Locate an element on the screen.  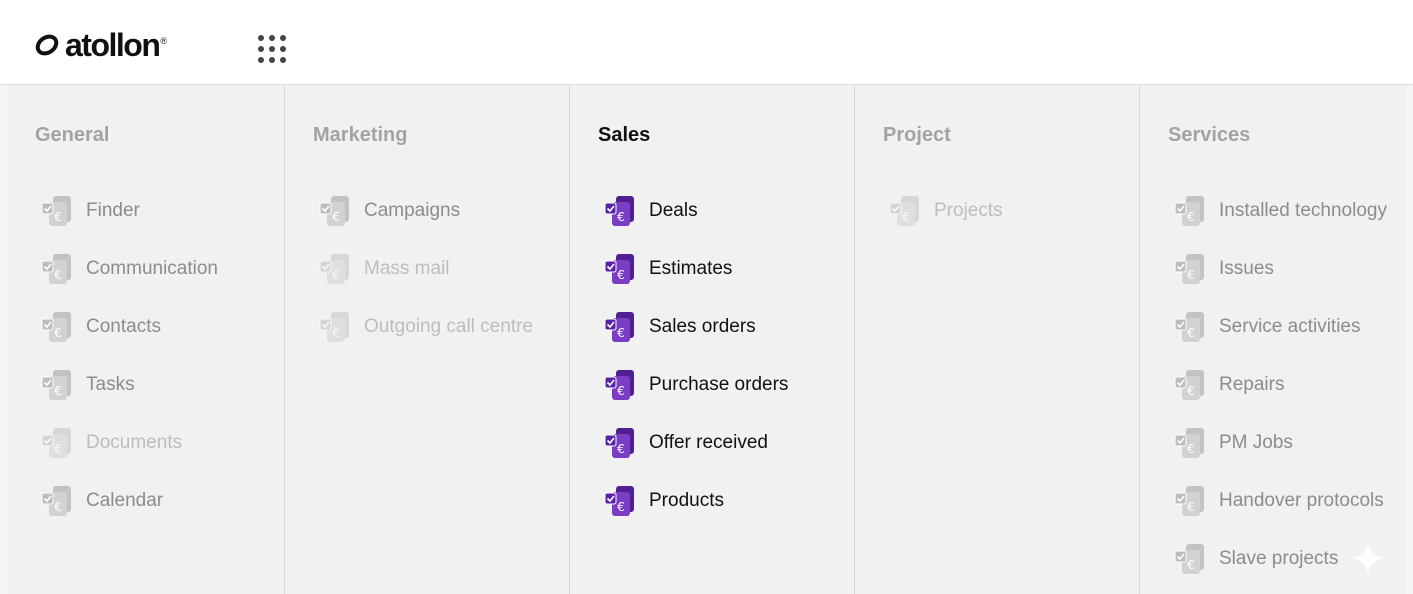
module-item-label: Slave projects is located at coordinates (1279, 558).